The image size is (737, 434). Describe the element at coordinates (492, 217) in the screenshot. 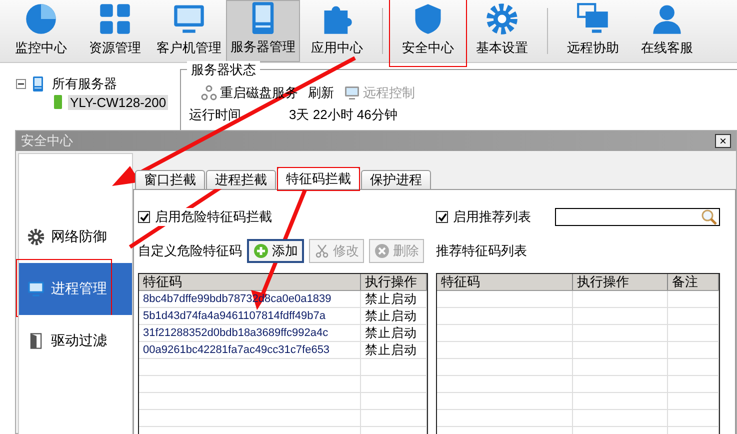

I see `checkbox-label: 启用推荐列表` at that location.